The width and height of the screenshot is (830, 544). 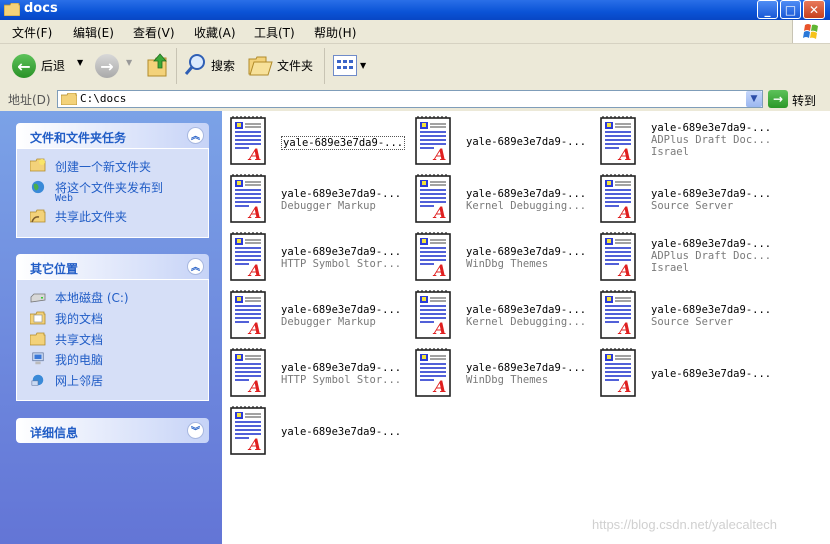 What do you see at coordinates (223, 65) in the screenshot?
I see `search-label: 搜索` at bounding box center [223, 65].